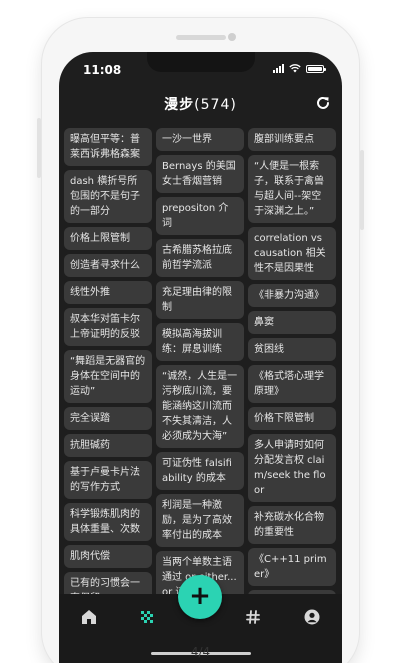  I want to click on hash-icon, so click(253, 617).